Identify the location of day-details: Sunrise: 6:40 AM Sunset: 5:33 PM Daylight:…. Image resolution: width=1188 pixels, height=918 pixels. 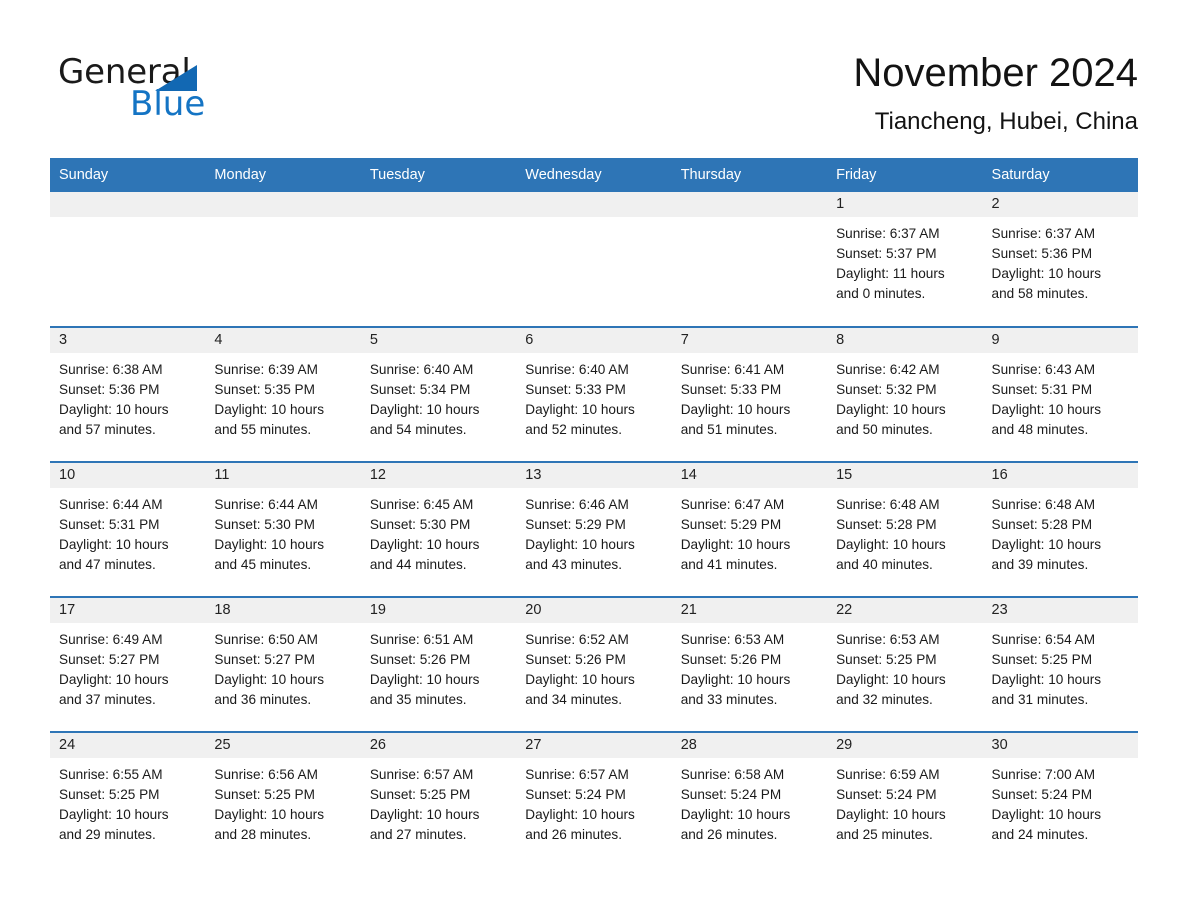
(593, 396).